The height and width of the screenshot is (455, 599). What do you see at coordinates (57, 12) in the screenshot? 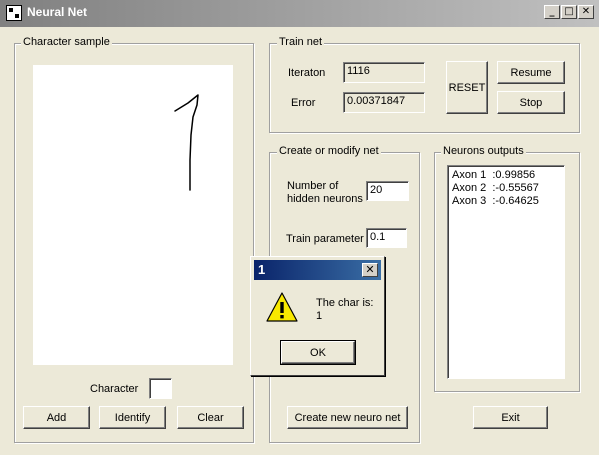
I see `window-title: Neural Net` at bounding box center [57, 12].